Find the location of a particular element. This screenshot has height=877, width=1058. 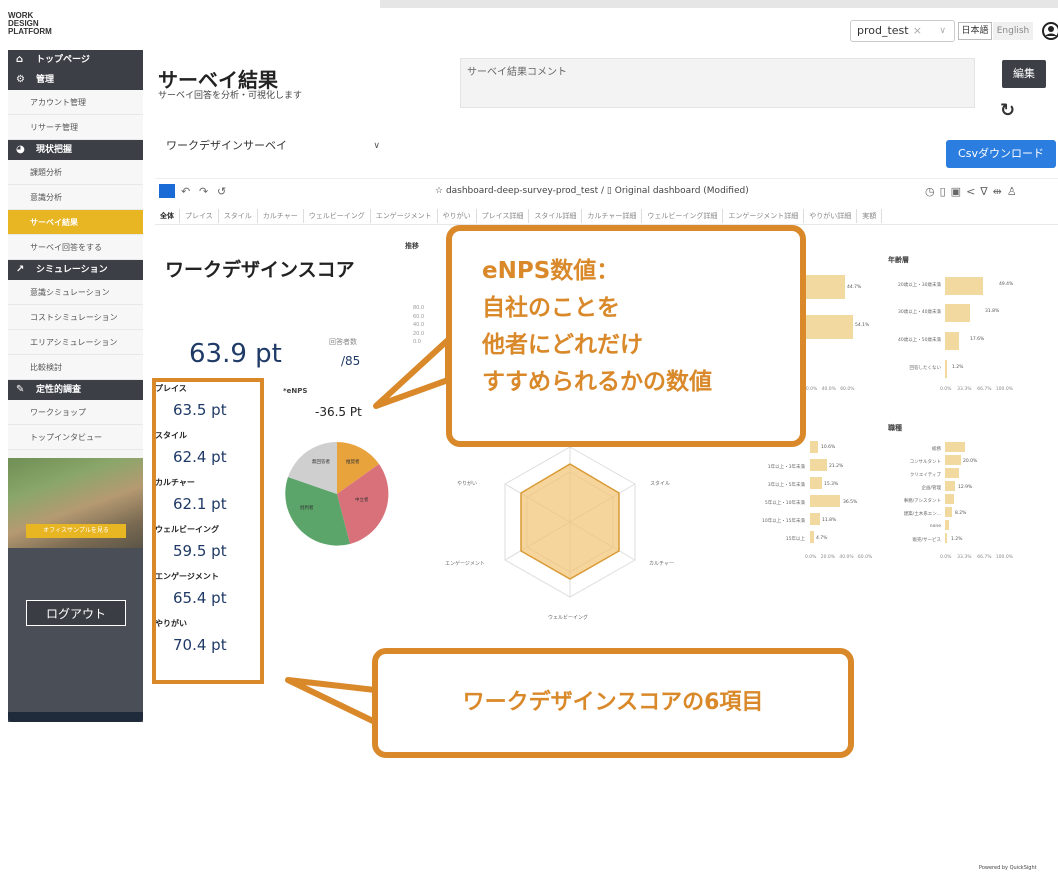

pie-label: 中立者 is located at coordinates (362, 499).